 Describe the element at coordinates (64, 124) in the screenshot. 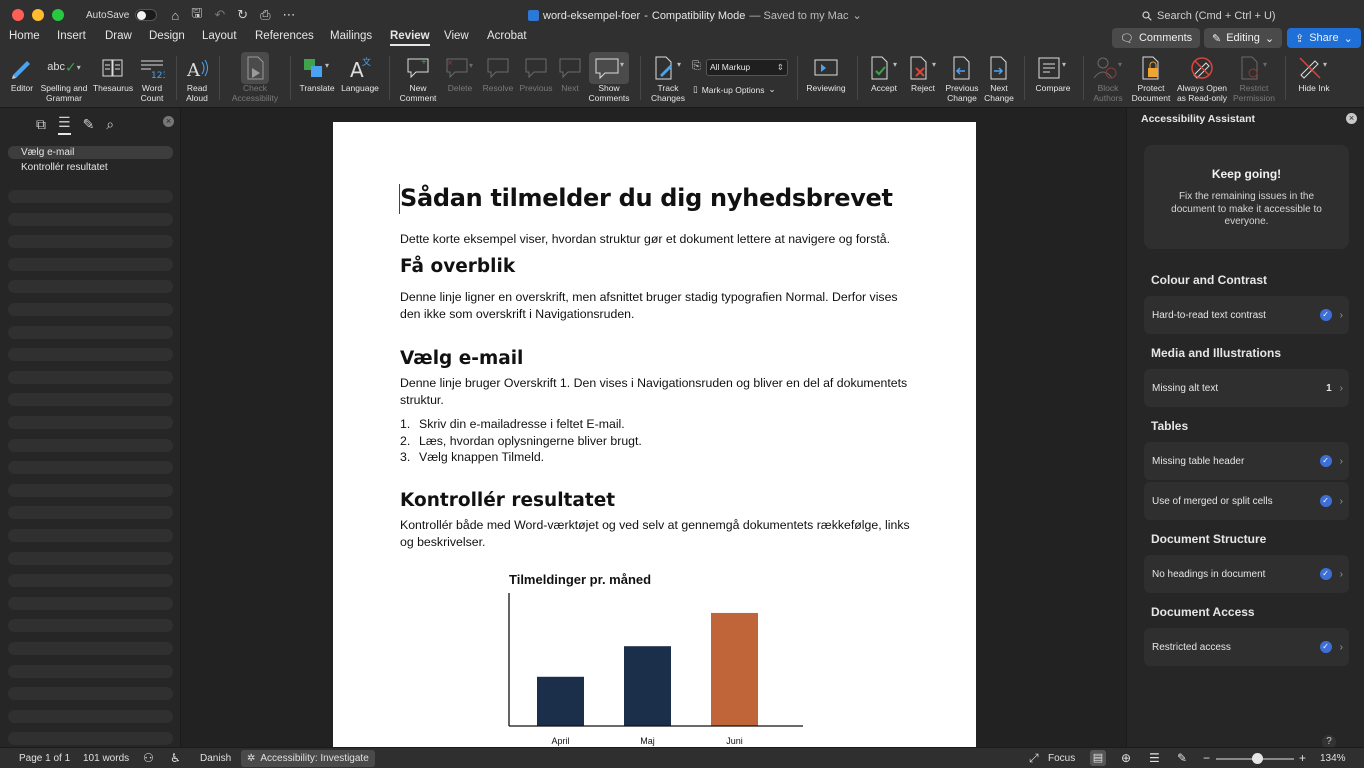

I see `headings-list-icon: ☰` at that location.